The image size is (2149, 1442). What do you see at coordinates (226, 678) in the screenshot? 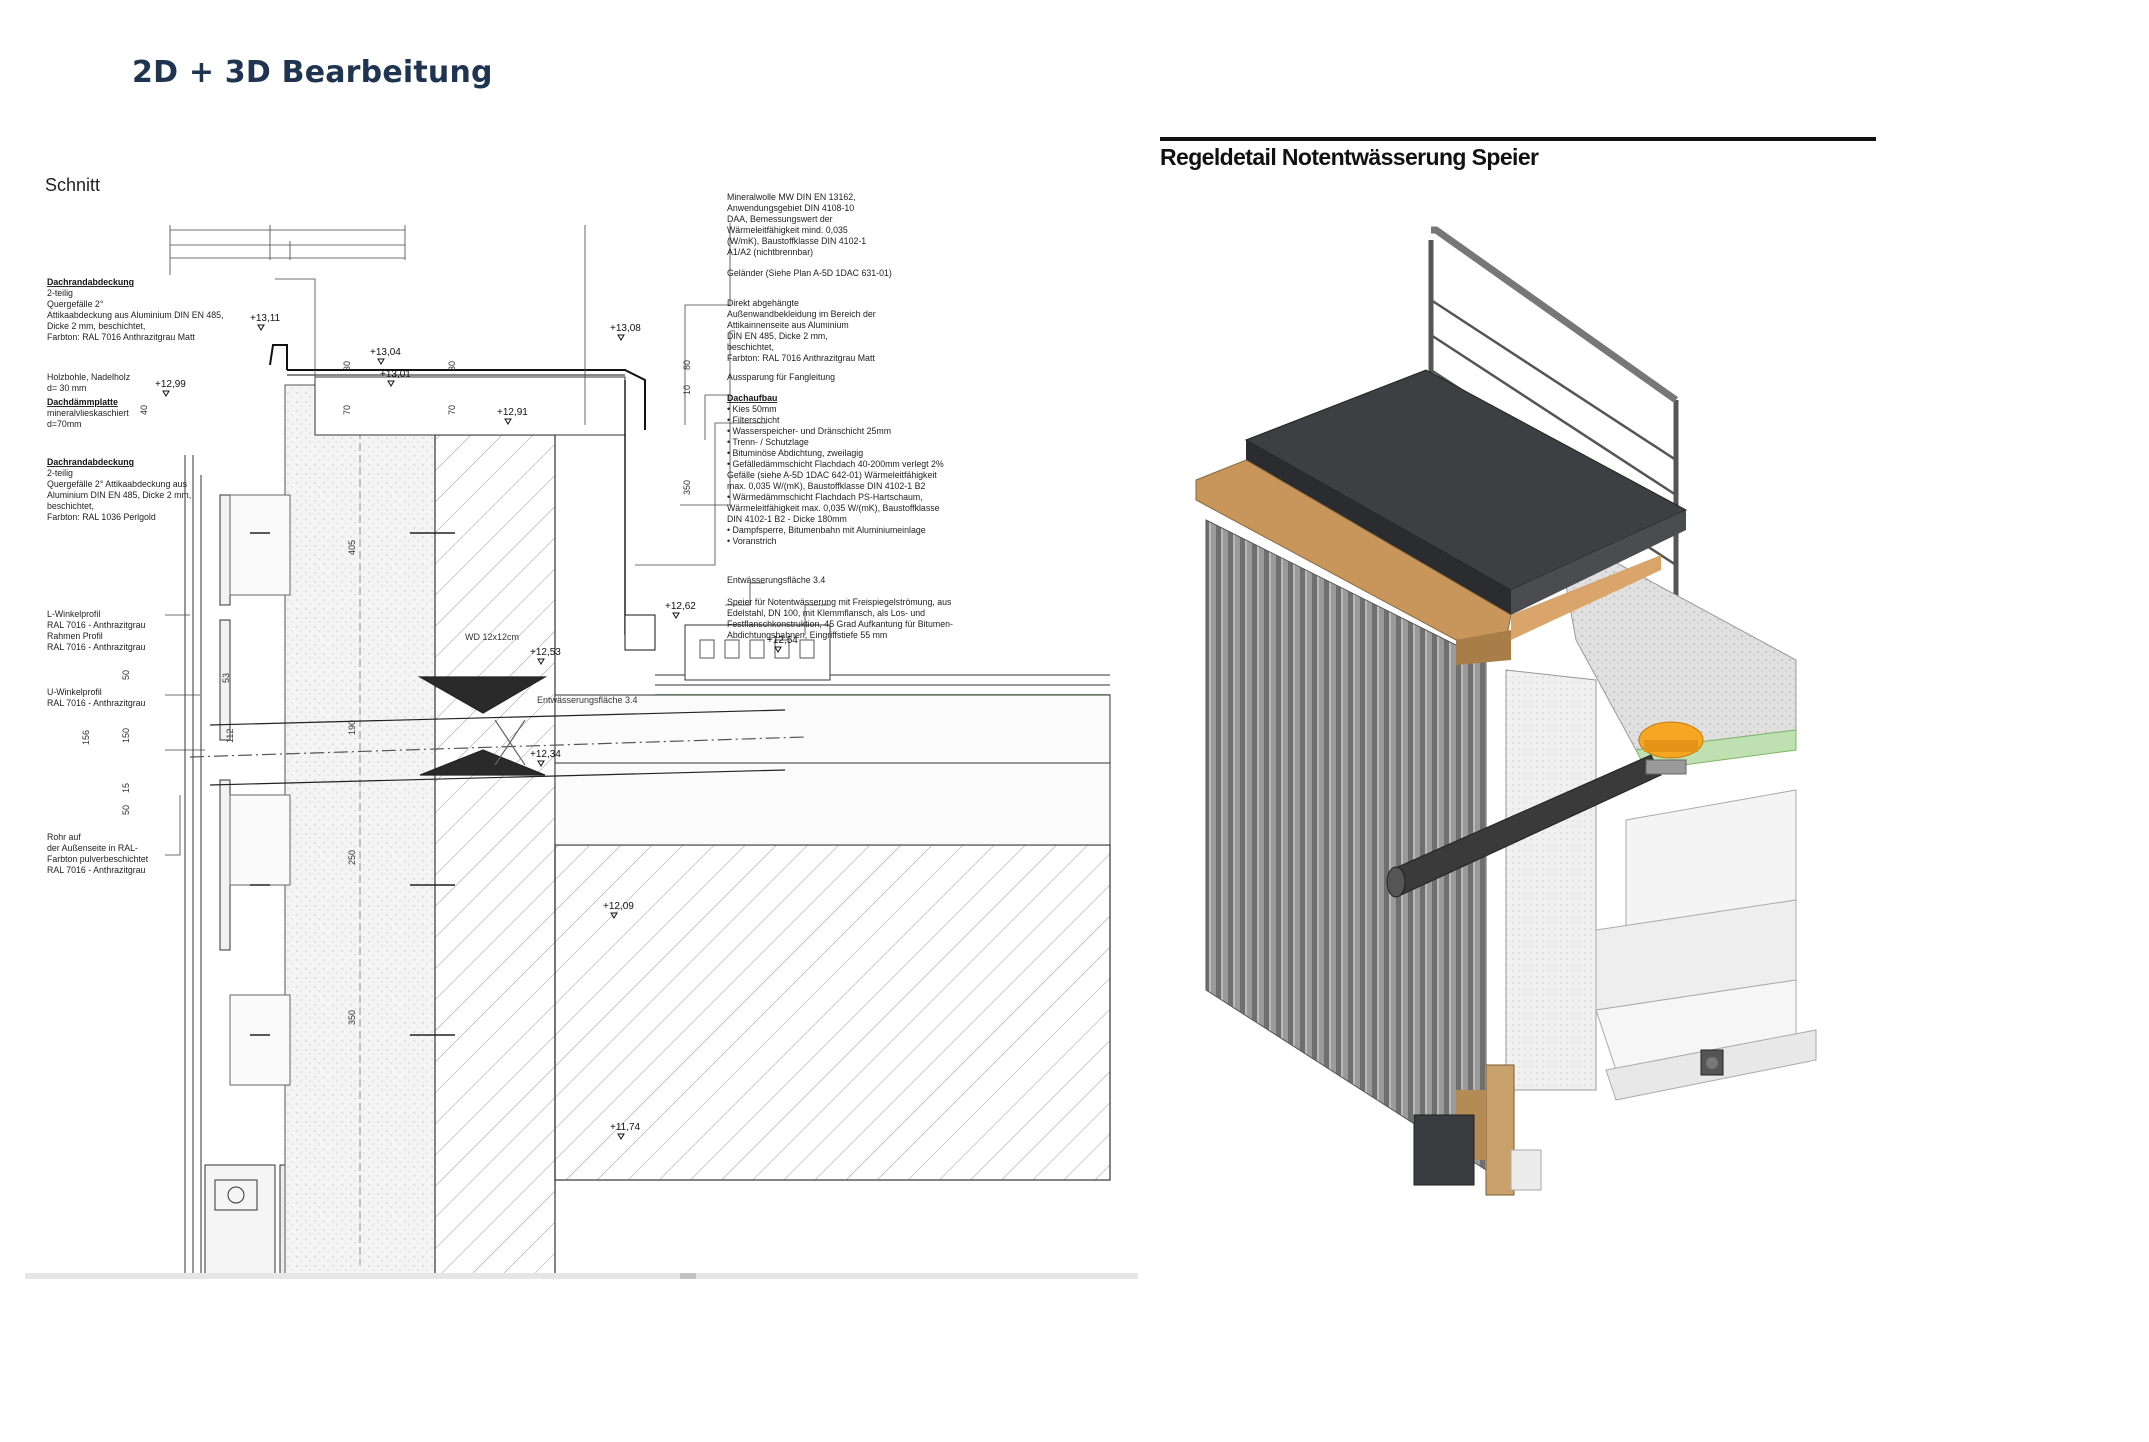
I see `dimension-value: 53` at bounding box center [226, 678].